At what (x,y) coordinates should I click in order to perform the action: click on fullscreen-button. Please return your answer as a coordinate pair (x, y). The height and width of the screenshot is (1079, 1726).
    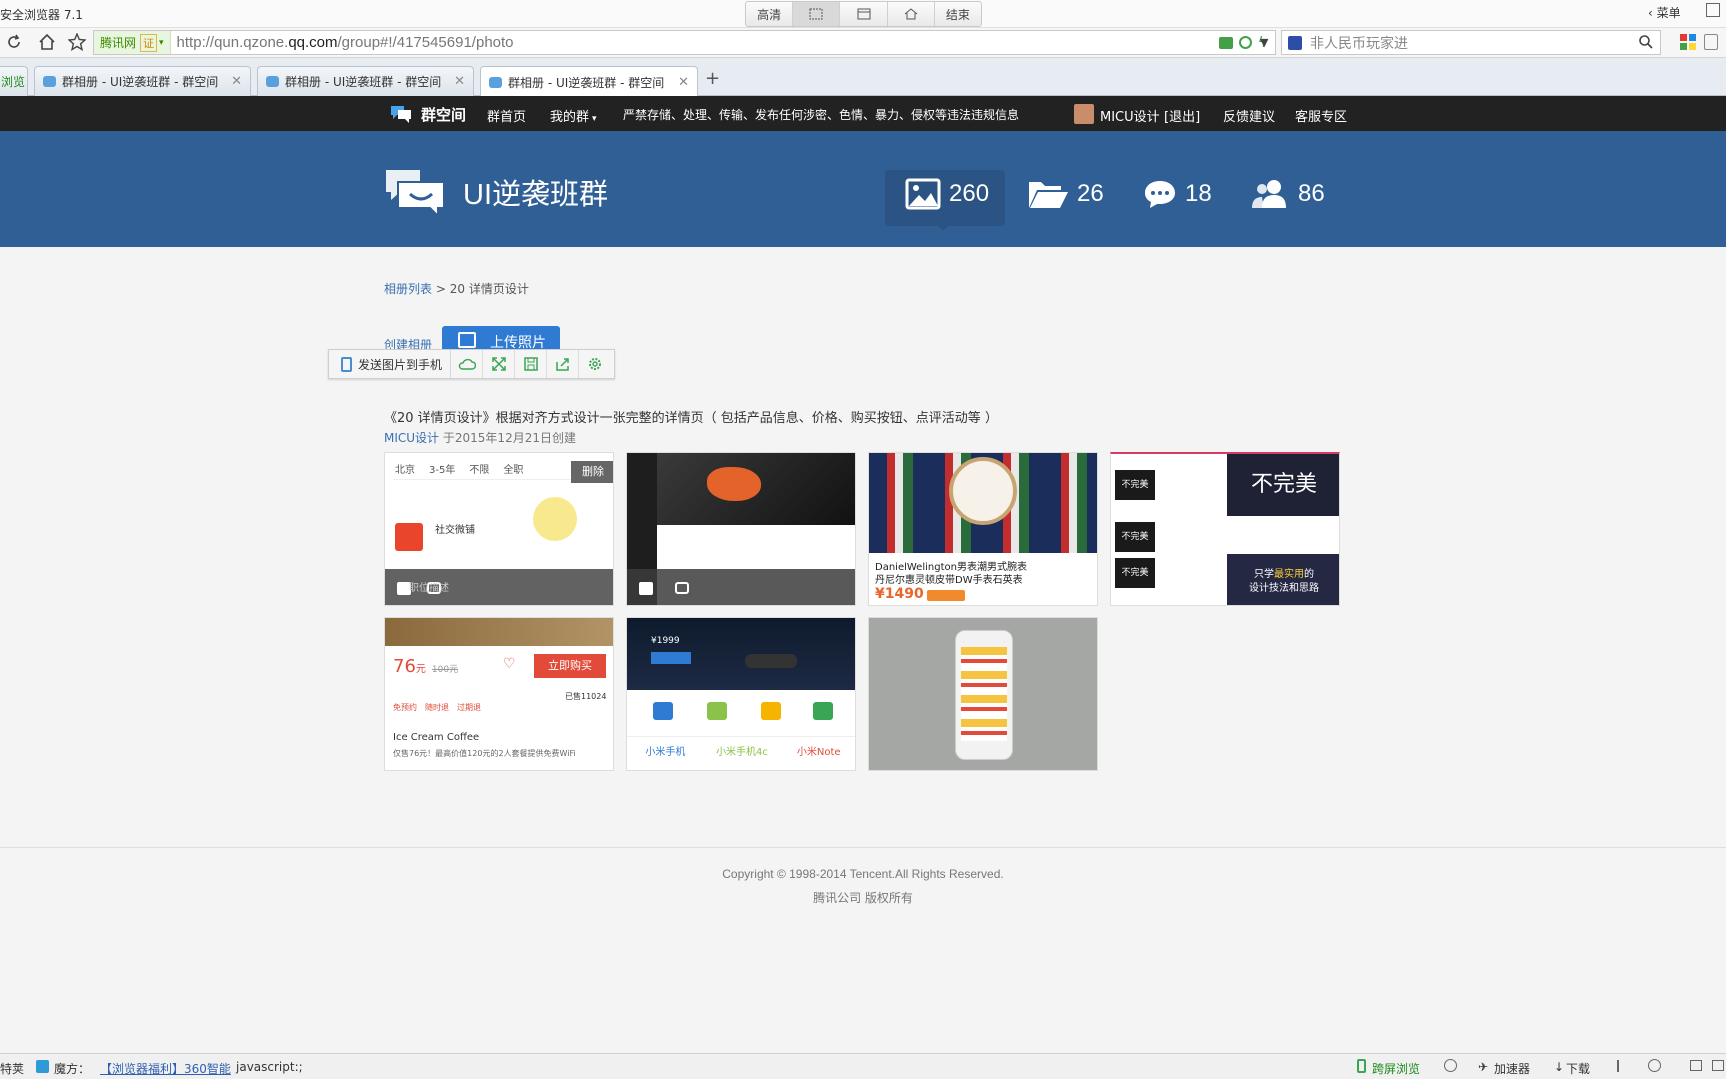
    Looking at the image, I should click on (499, 364).